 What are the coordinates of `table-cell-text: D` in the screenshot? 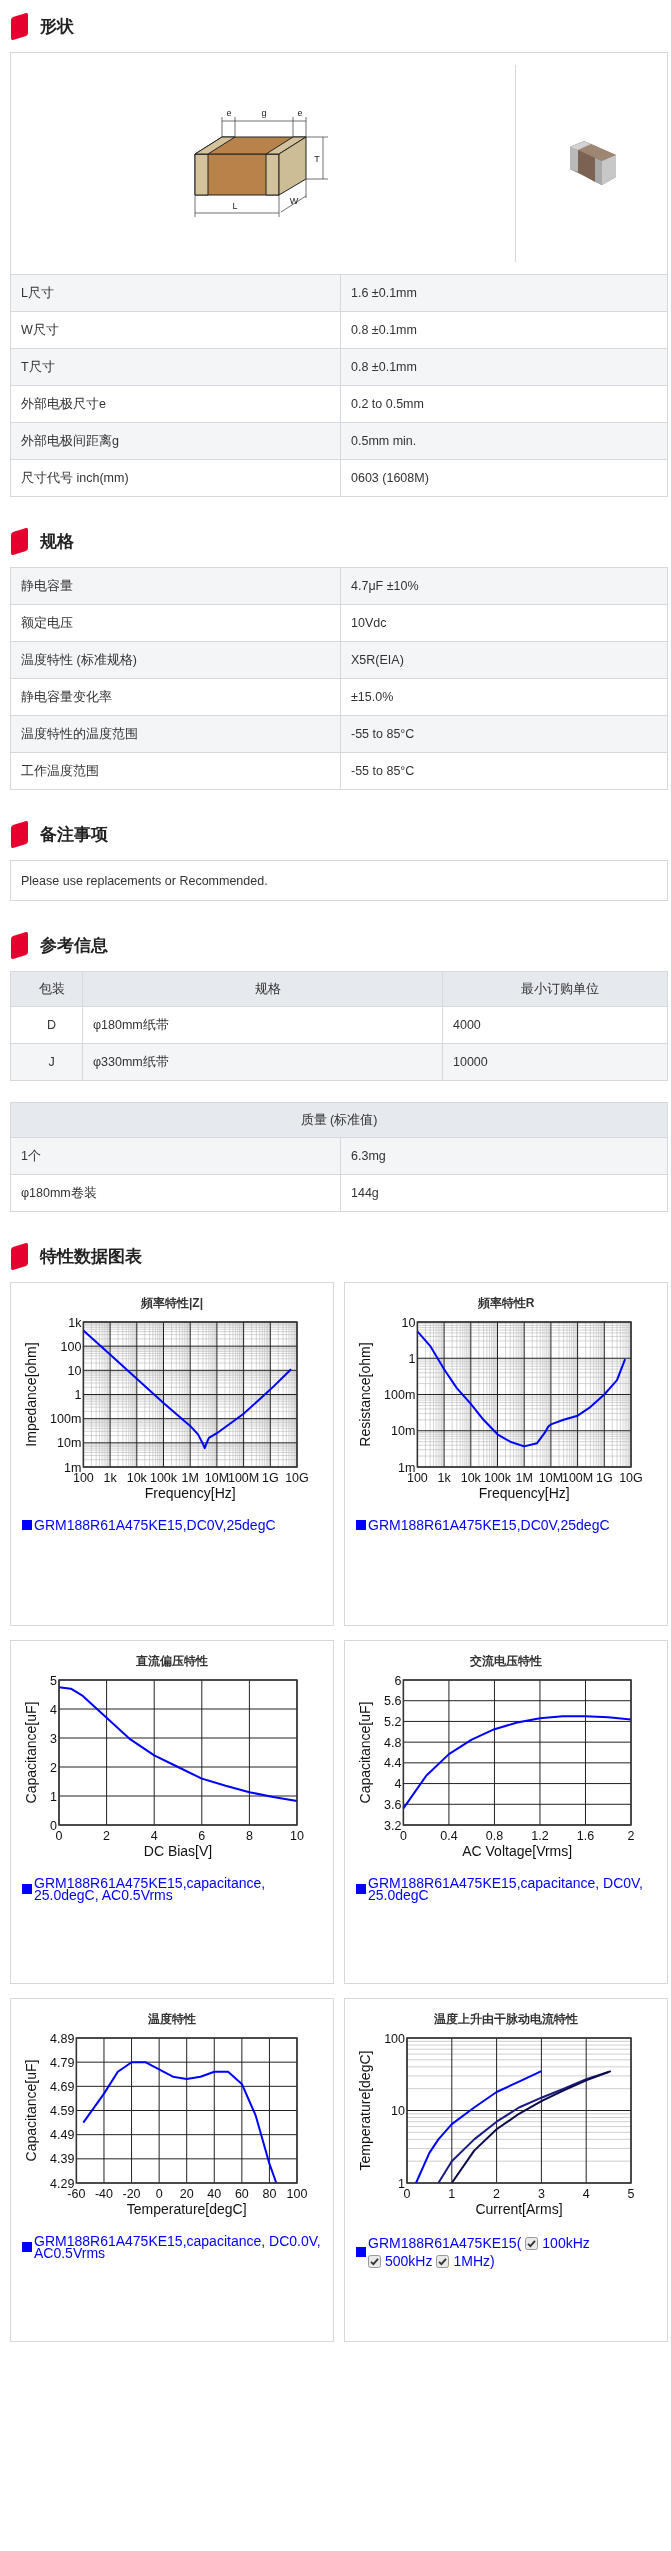 It's located at (51, 1025).